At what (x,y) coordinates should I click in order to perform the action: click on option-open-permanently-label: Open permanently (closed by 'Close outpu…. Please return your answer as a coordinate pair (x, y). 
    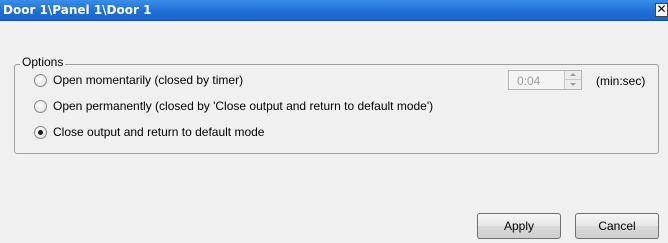
    Looking at the image, I should click on (243, 106).